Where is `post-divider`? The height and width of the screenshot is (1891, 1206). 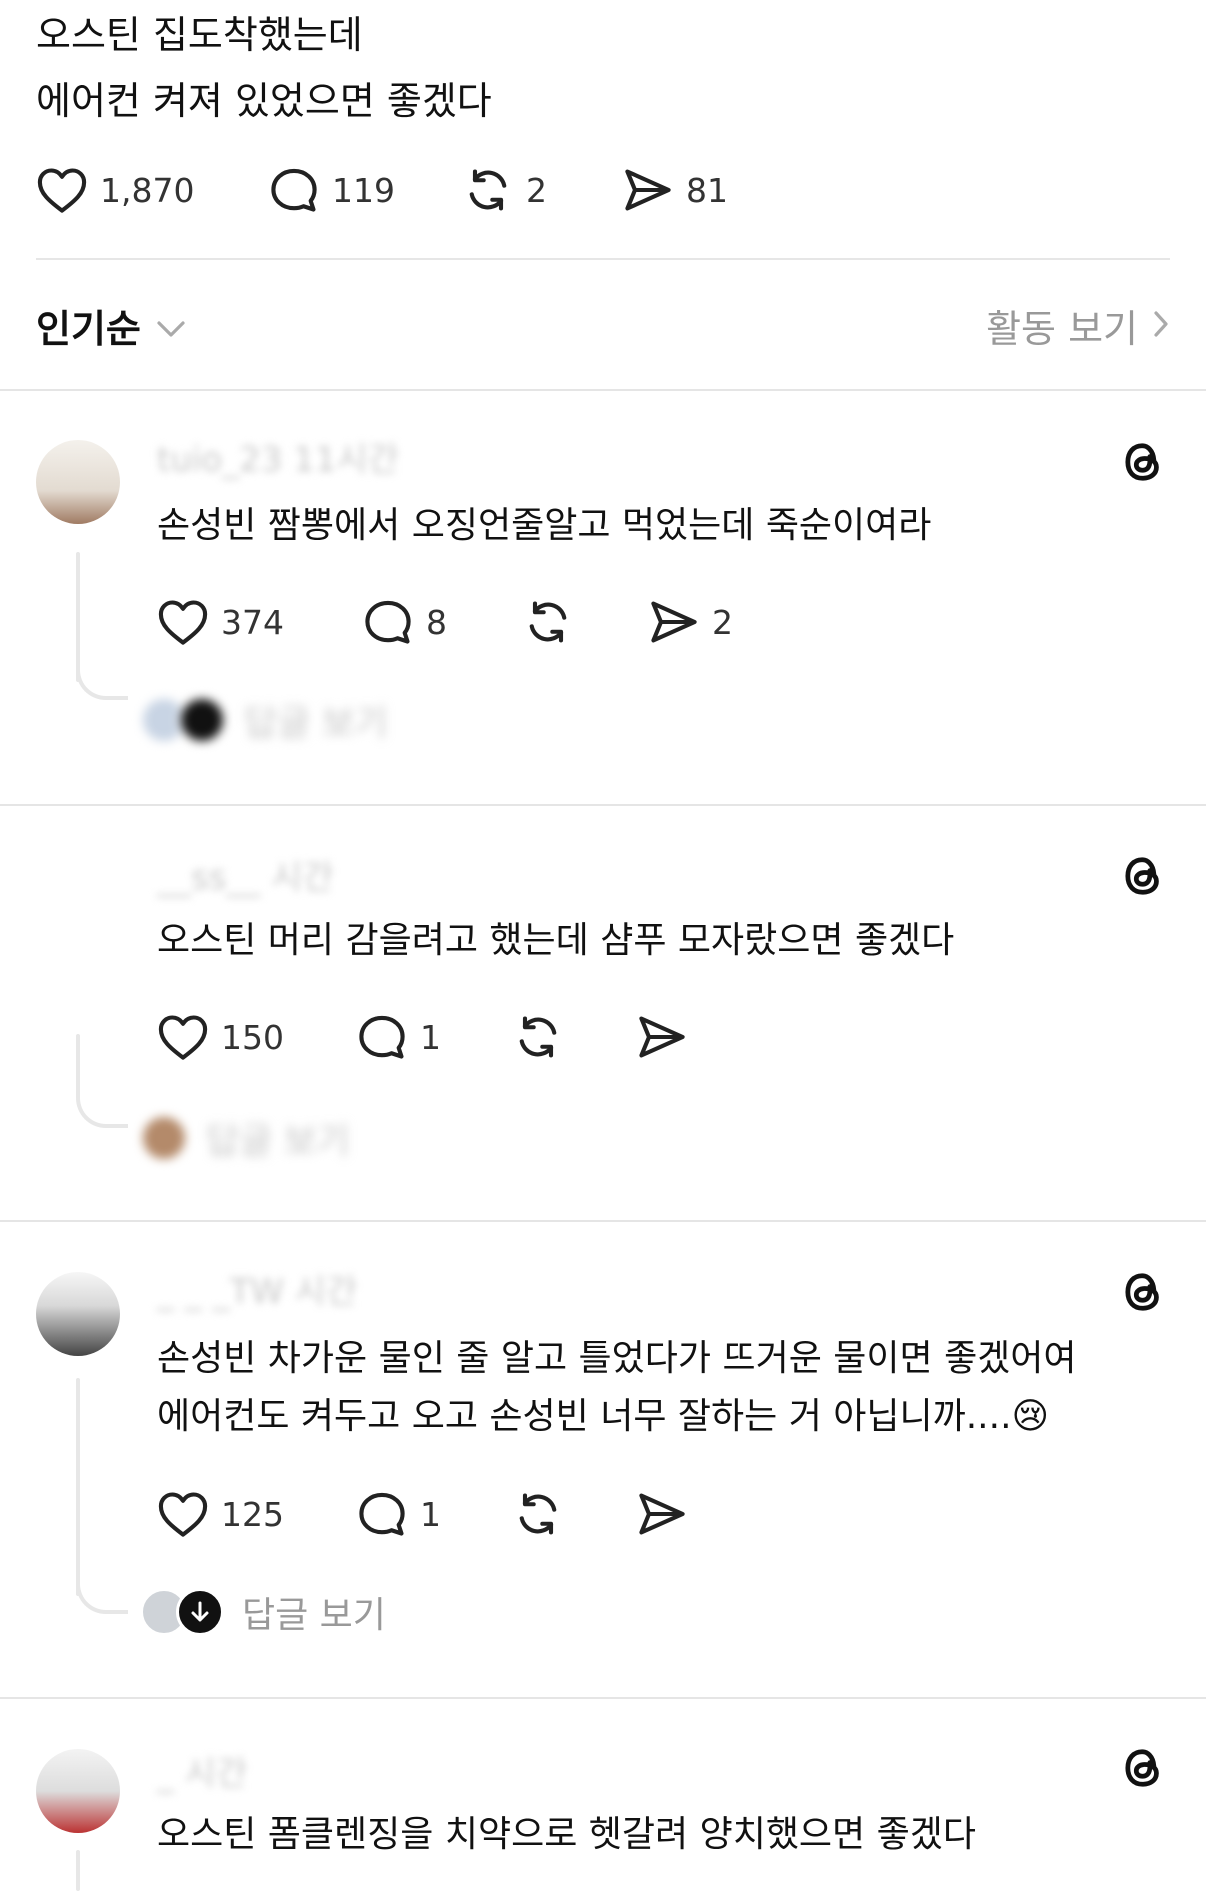 post-divider is located at coordinates (603, 259).